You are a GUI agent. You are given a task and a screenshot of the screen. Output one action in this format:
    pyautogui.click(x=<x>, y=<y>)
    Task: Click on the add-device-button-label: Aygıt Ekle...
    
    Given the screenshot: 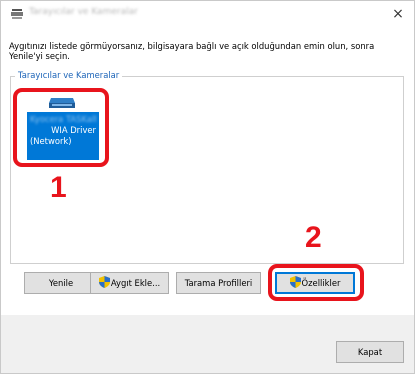 What is the action you would take?
    pyautogui.click(x=135, y=283)
    